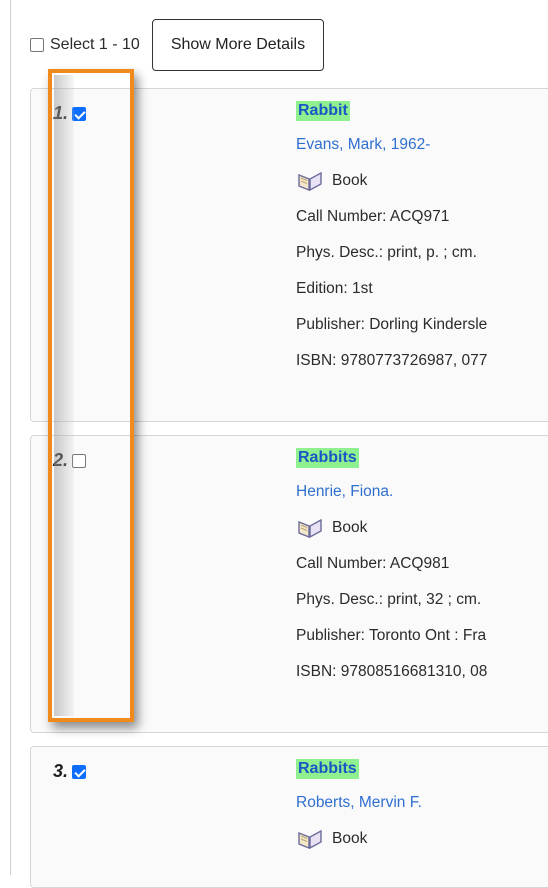 This screenshot has height=888, width=548. What do you see at coordinates (392, 671) in the screenshot?
I see `isbn: ISBN: 97808516681310, 08` at bounding box center [392, 671].